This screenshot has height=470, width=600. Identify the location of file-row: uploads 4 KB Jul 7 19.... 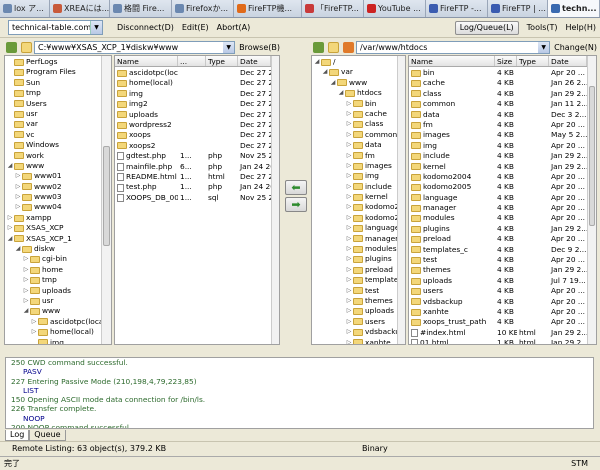
(502, 281).